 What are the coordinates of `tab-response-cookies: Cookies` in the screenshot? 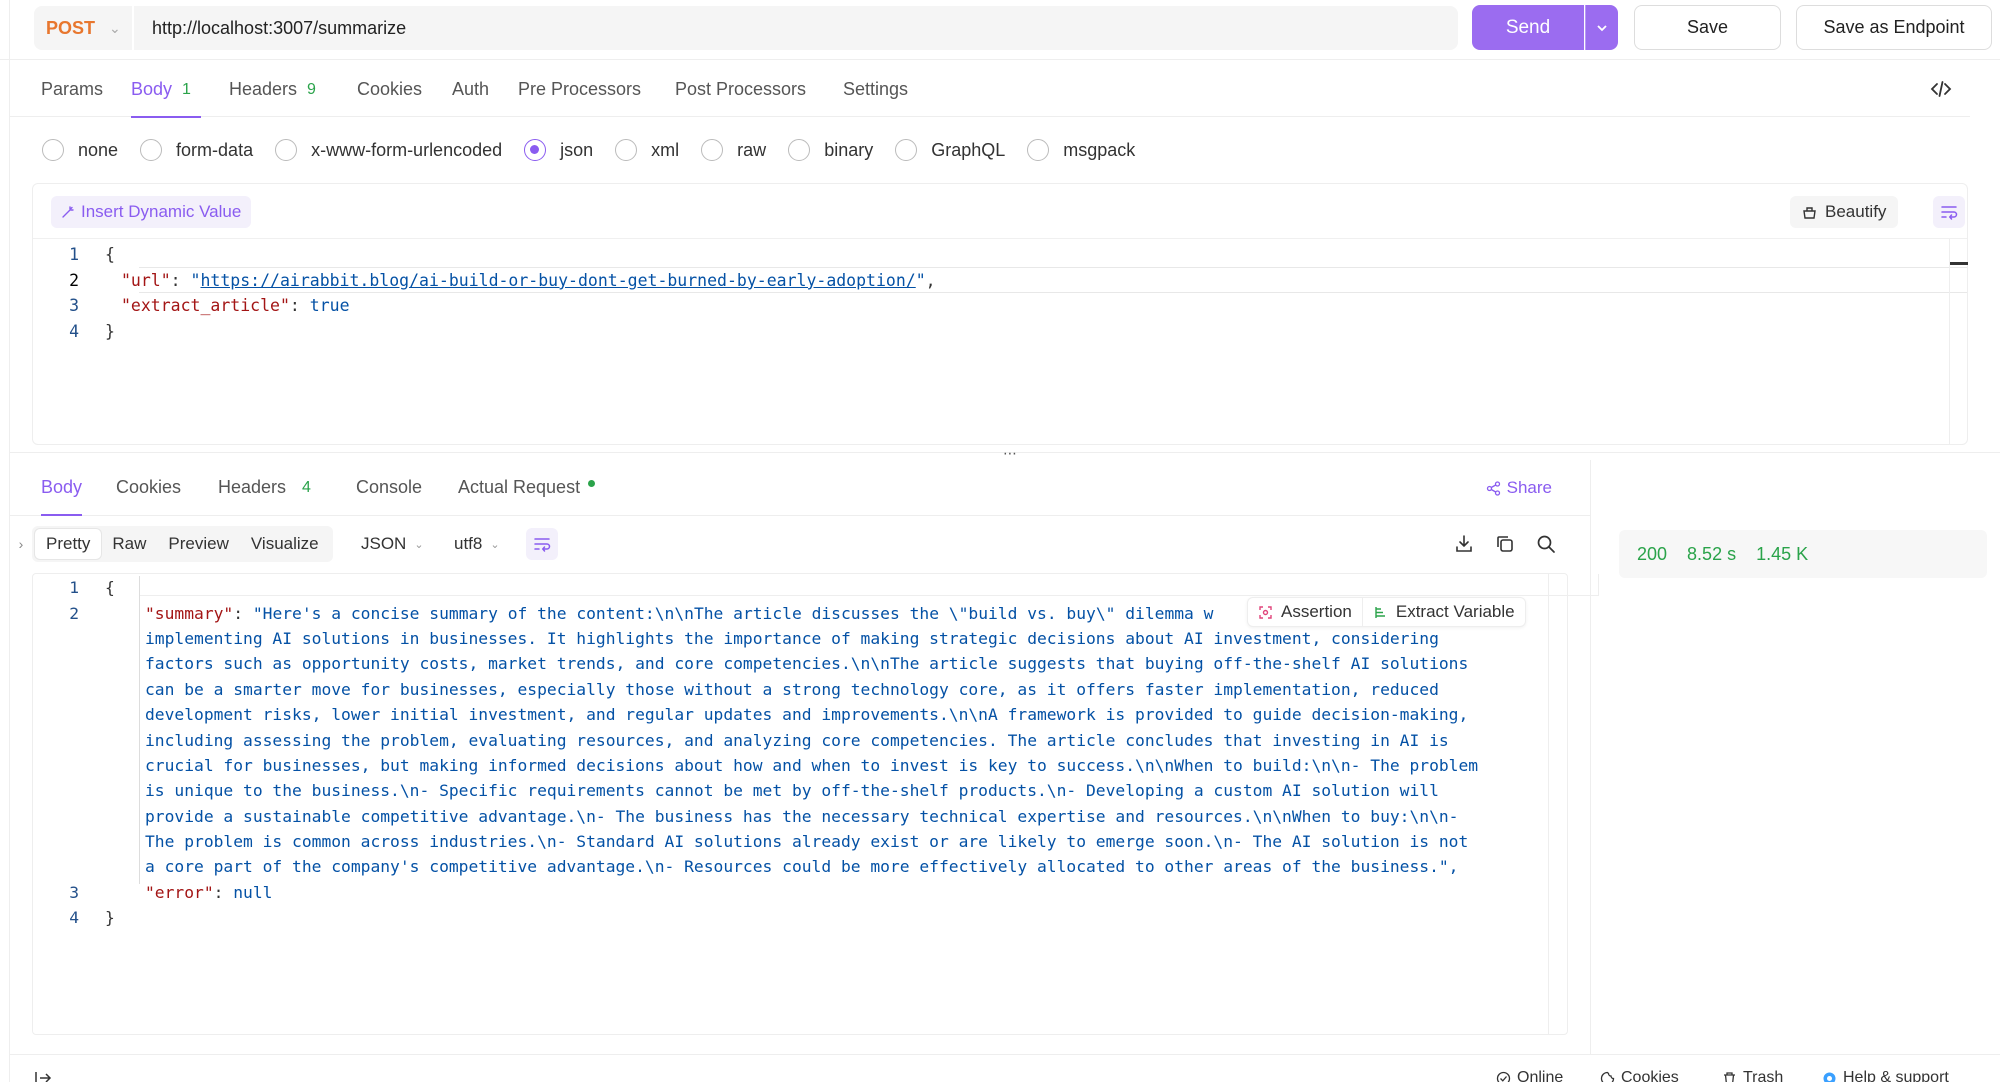 It's located at (148, 487).